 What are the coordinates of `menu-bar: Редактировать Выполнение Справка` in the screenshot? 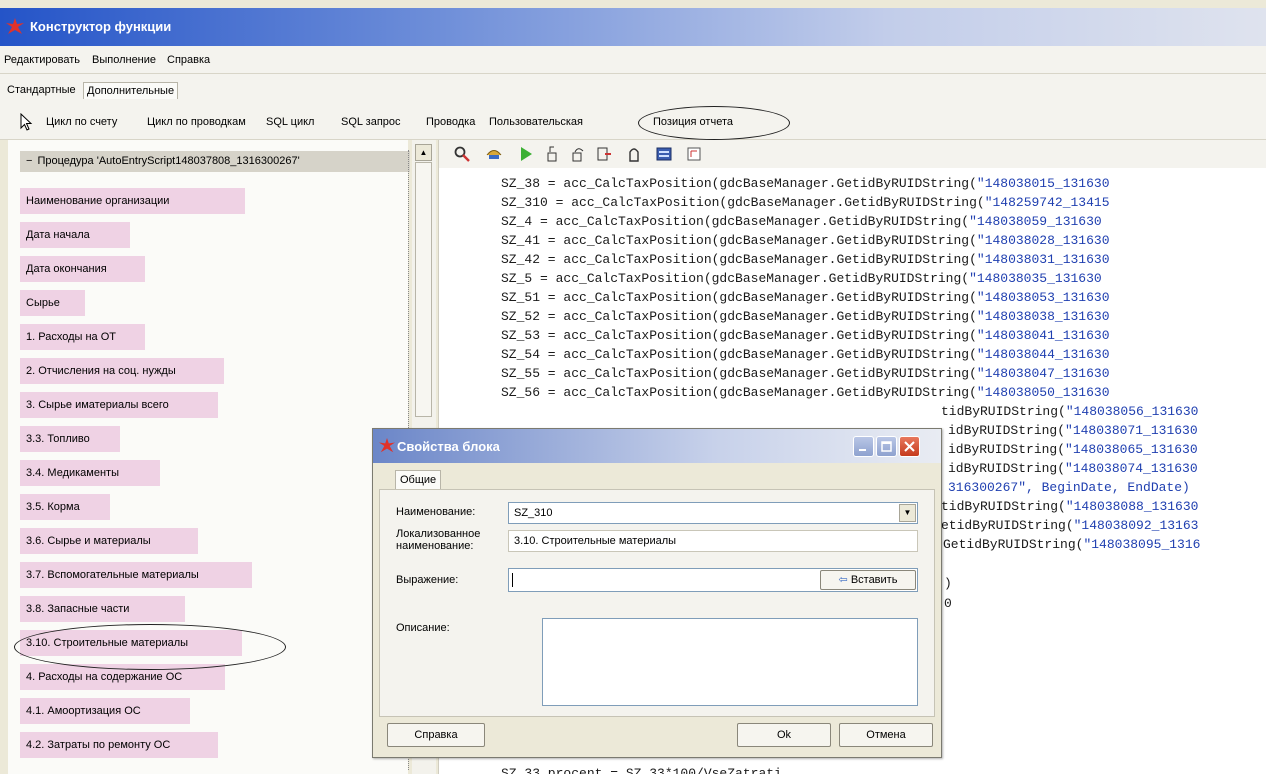 It's located at (633, 60).